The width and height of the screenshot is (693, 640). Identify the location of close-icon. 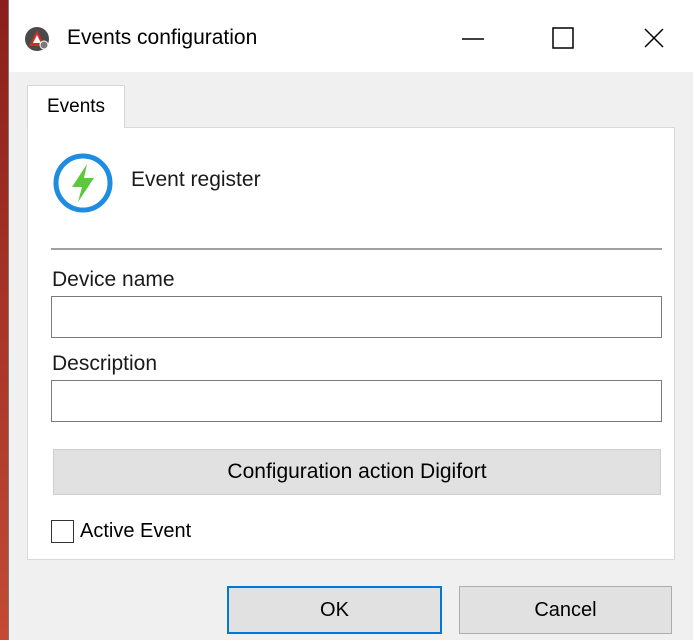
(654, 38).